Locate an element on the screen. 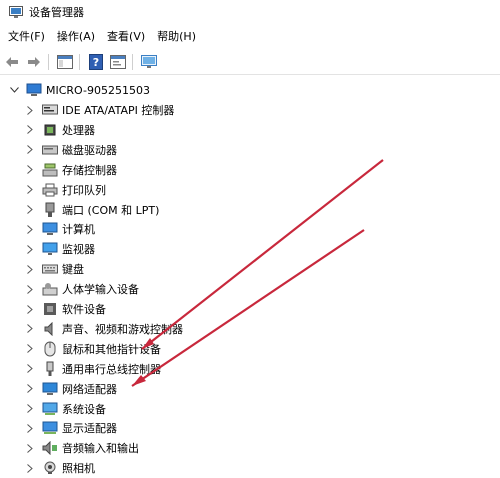  tree-category-label: 存储控制器 is located at coordinates (89, 170).